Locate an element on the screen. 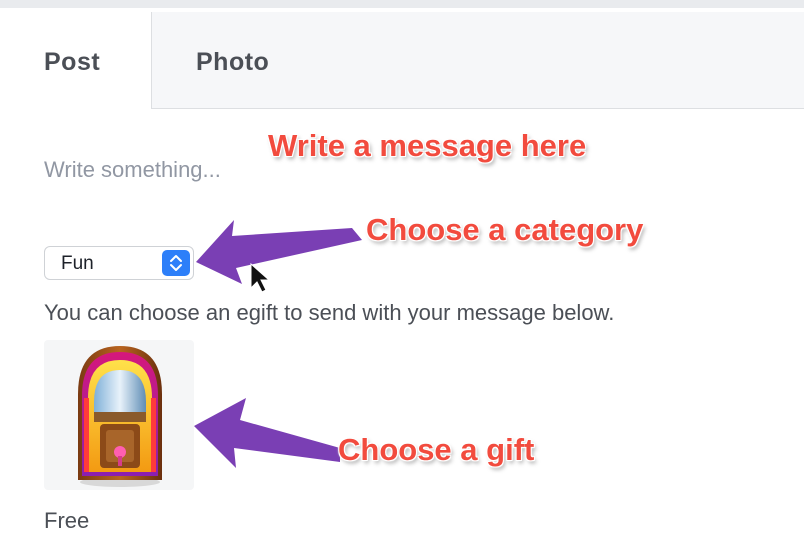 This screenshot has width=804, height=534. annotation-category: Choose a category is located at coordinates (505, 229).